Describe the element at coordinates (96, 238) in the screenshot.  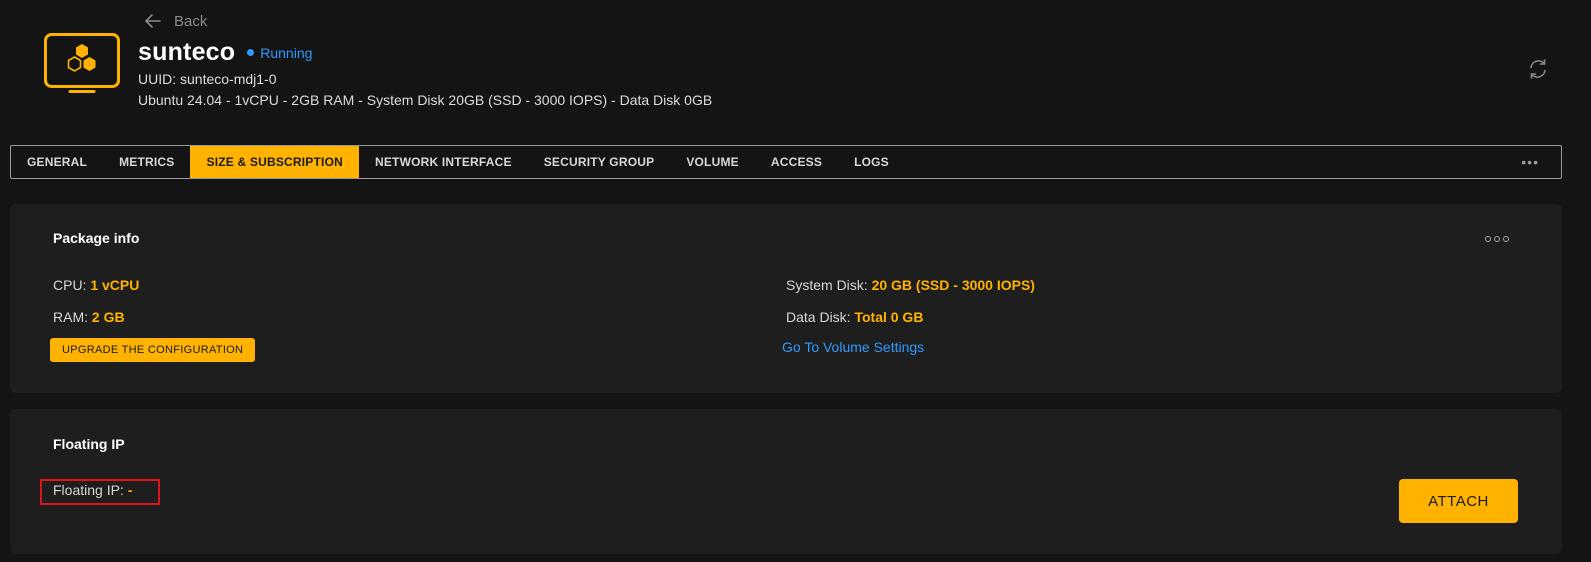
I see `package-info-title: Package info` at that location.